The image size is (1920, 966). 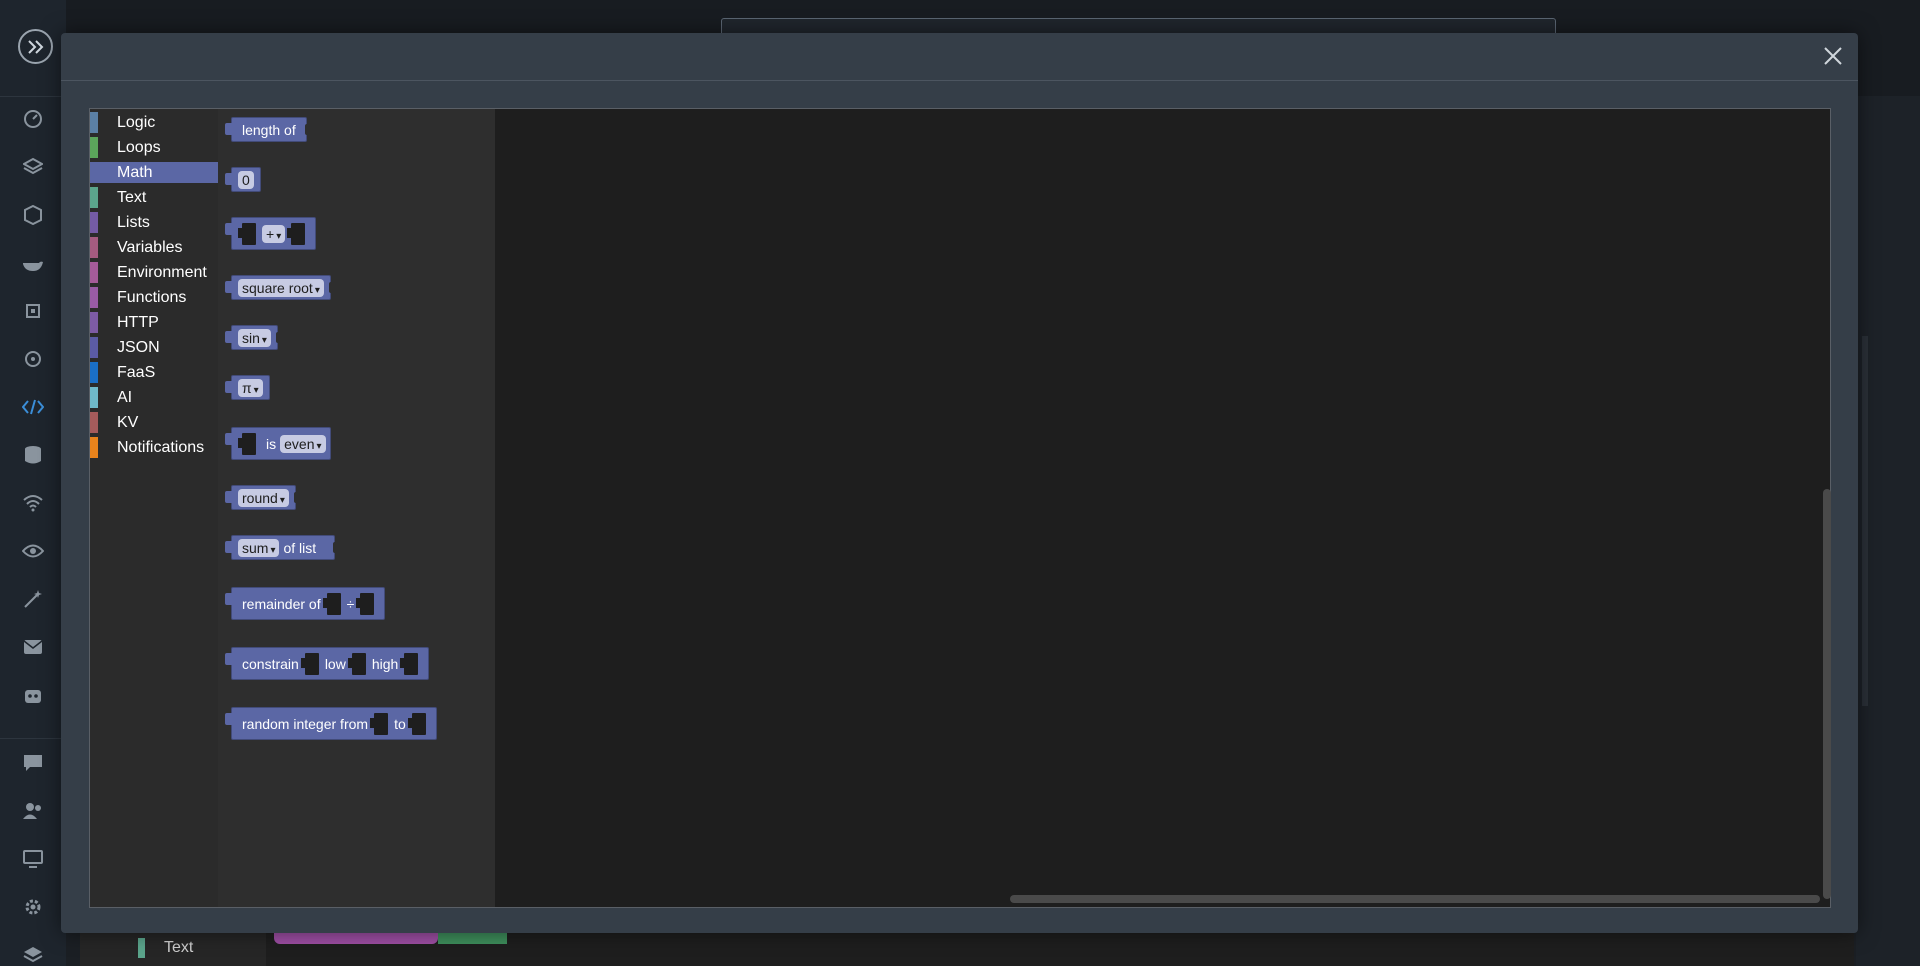 I want to click on block-round: round ▾, so click(x=262, y=497).